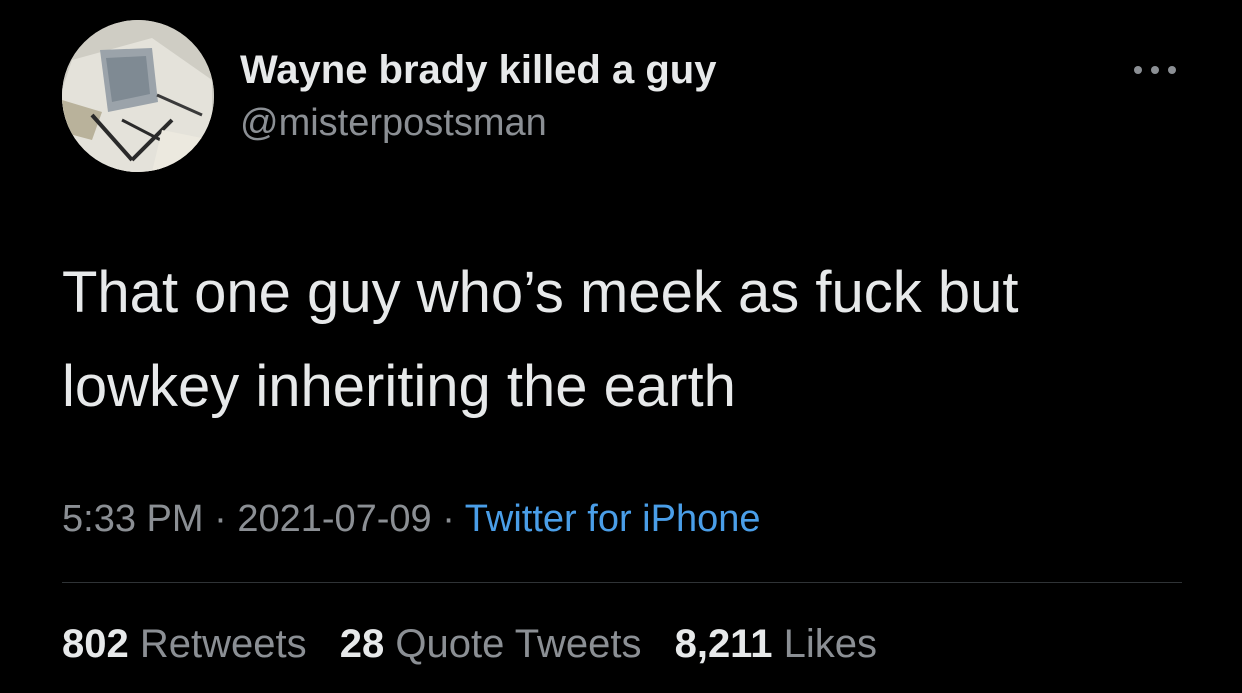 The height and width of the screenshot is (693, 1242). I want to click on quote-tweets-stat: 28 Quote Tweets, so click(496, 644).